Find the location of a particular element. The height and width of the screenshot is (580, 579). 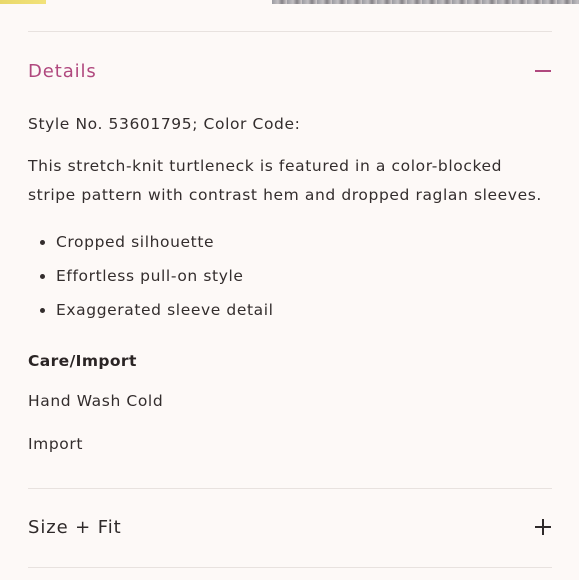

import-info: Import is located at coordinates (56, 444).